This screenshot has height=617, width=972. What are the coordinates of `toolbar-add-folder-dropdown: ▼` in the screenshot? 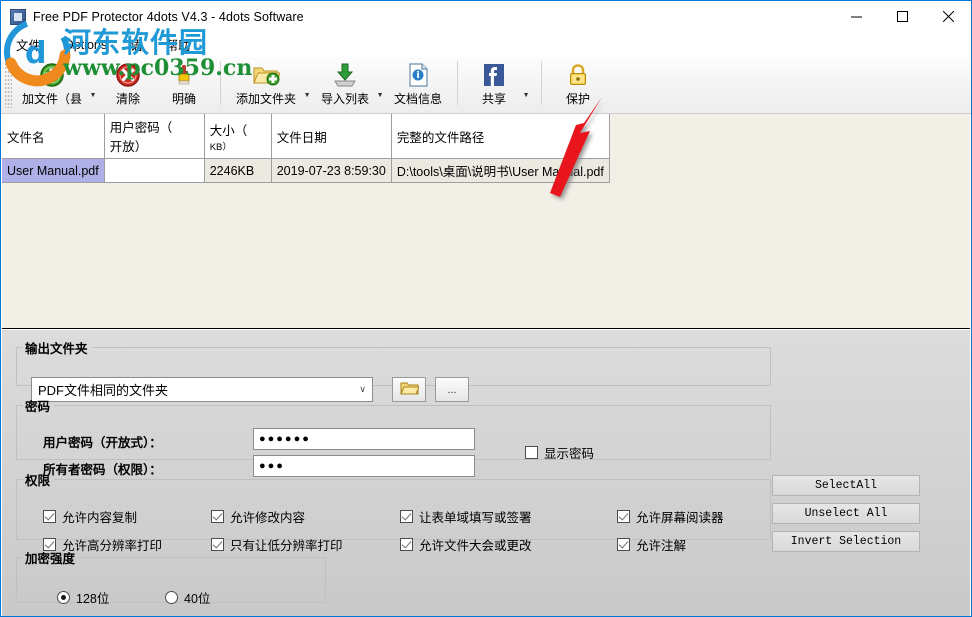 It's located at (308, 95).